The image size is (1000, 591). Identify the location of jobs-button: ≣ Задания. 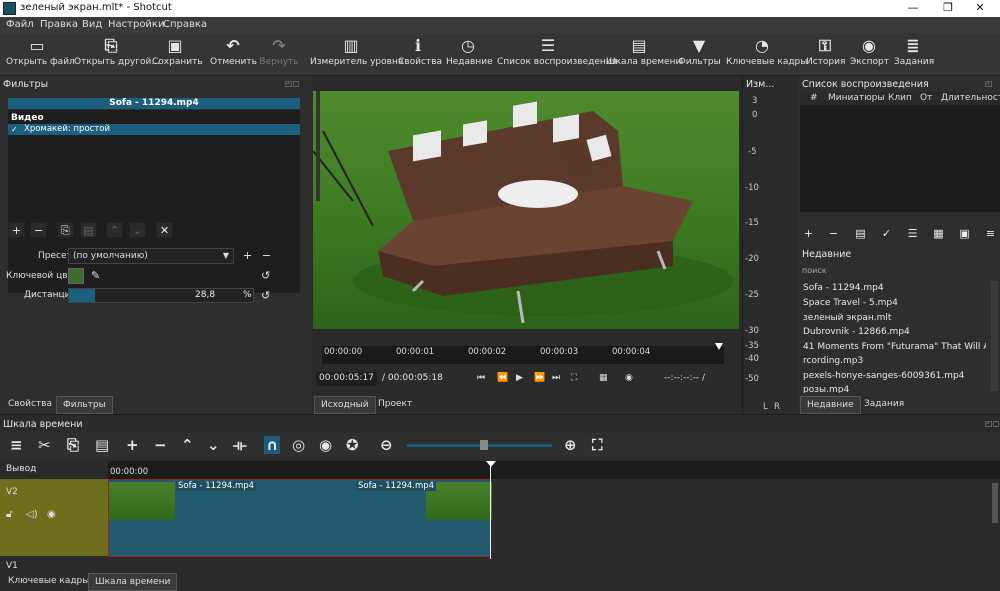
(914, 55).